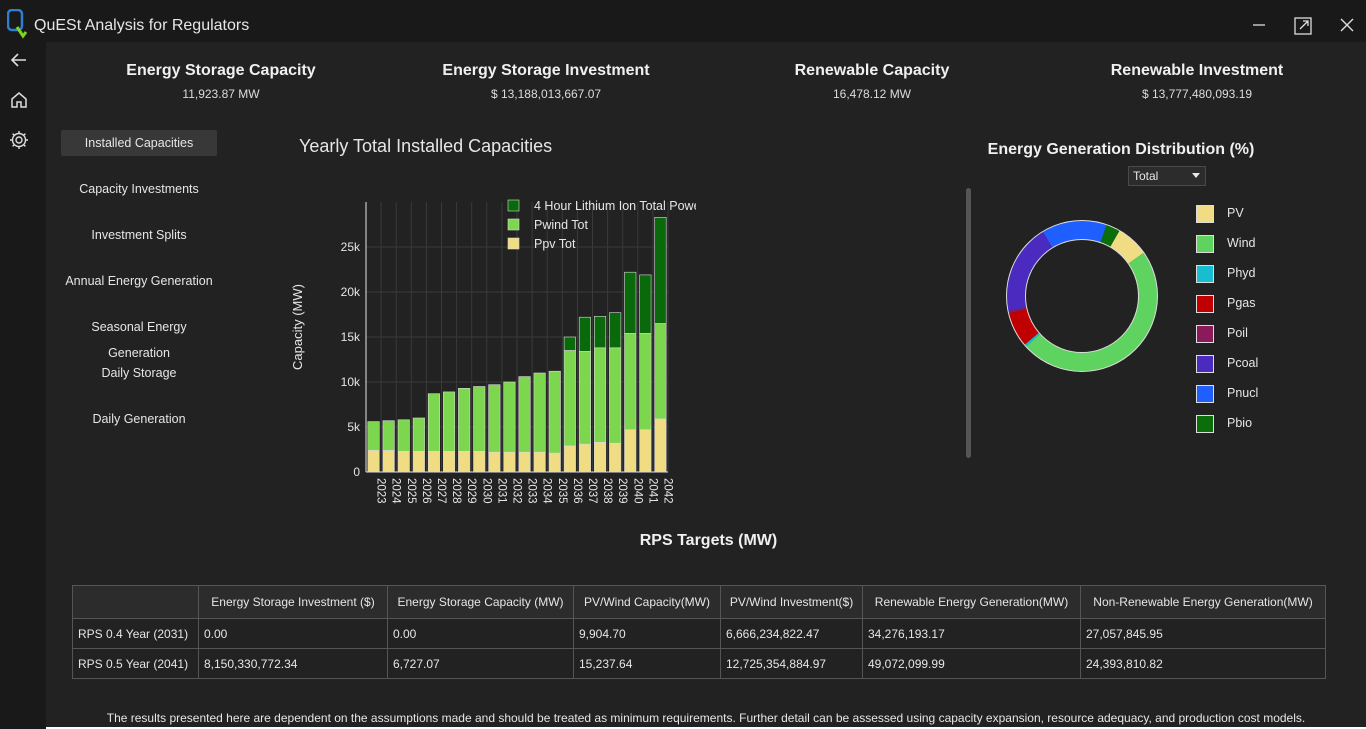 The height and width of the screenshot is (729, 1366). What do you see at coordinates (547, 491) in the screenshot?
I see `x-tick-label: 2034` at bounding box center [547, 491].